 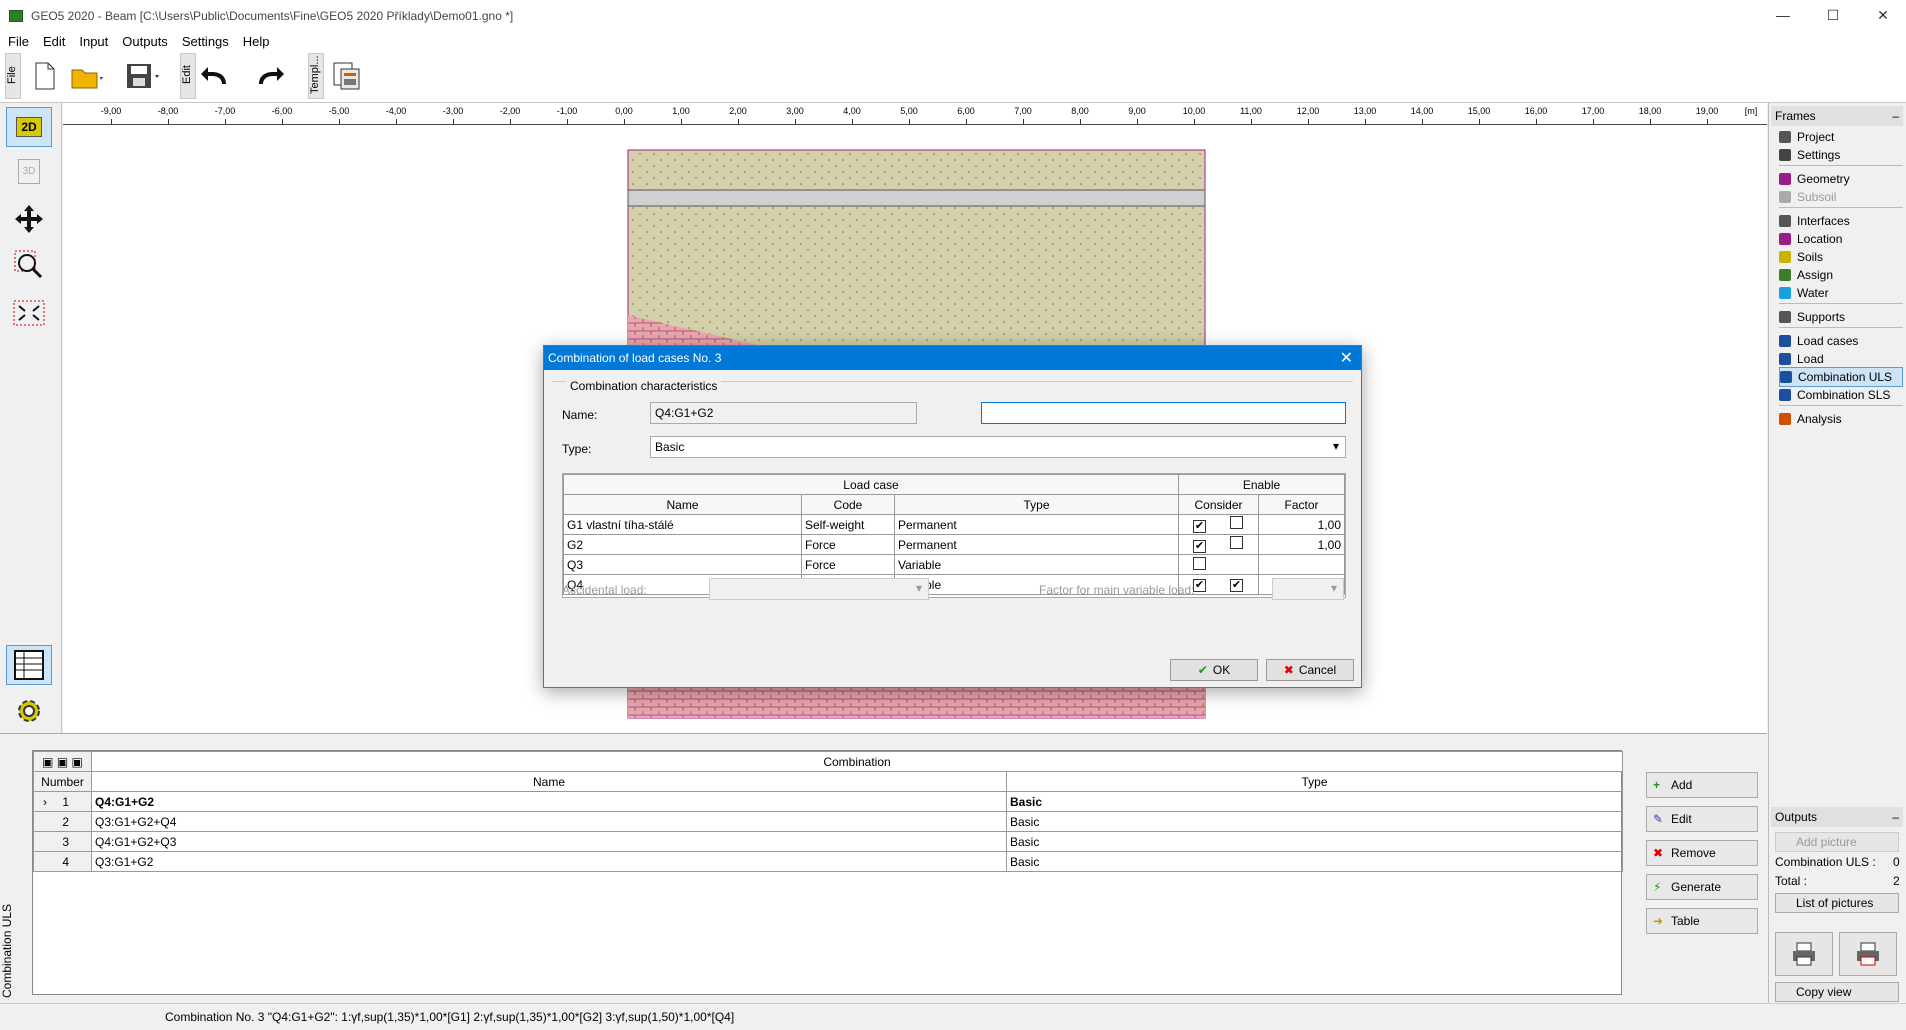 I want to click on close-window-button: ✕, so click(x=1883, y=15).